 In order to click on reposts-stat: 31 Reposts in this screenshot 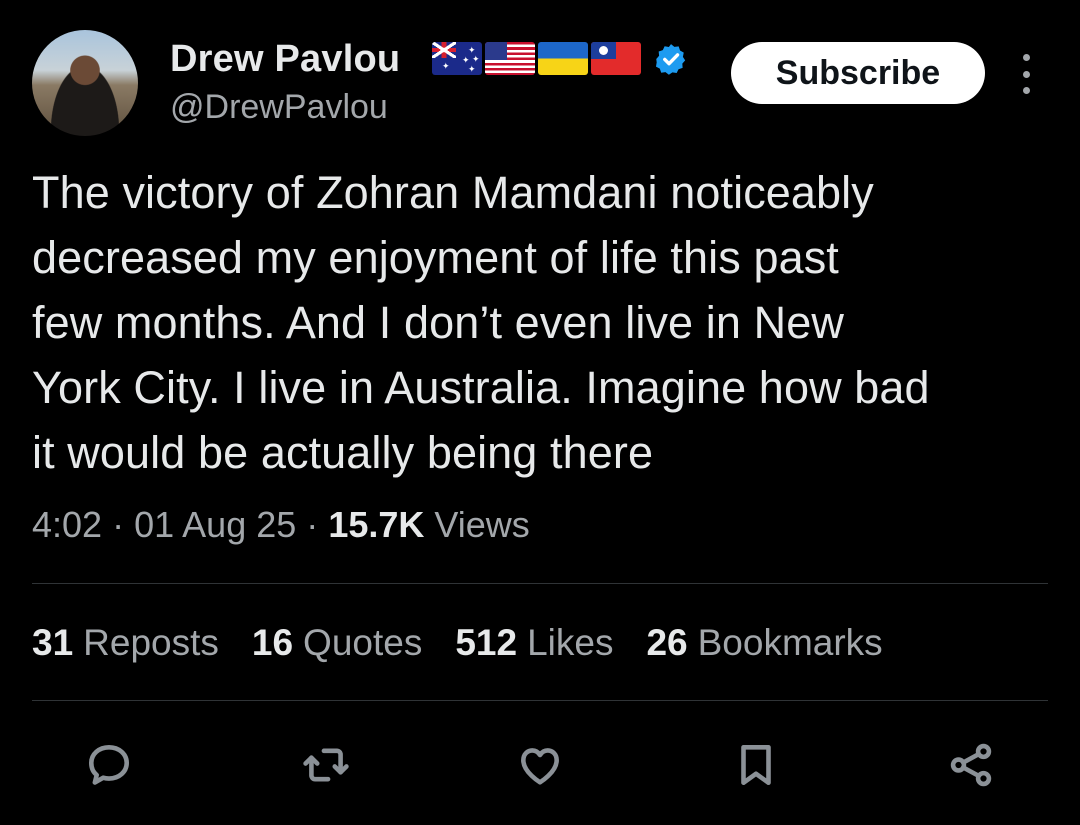, I will do `click(125, 643)`.